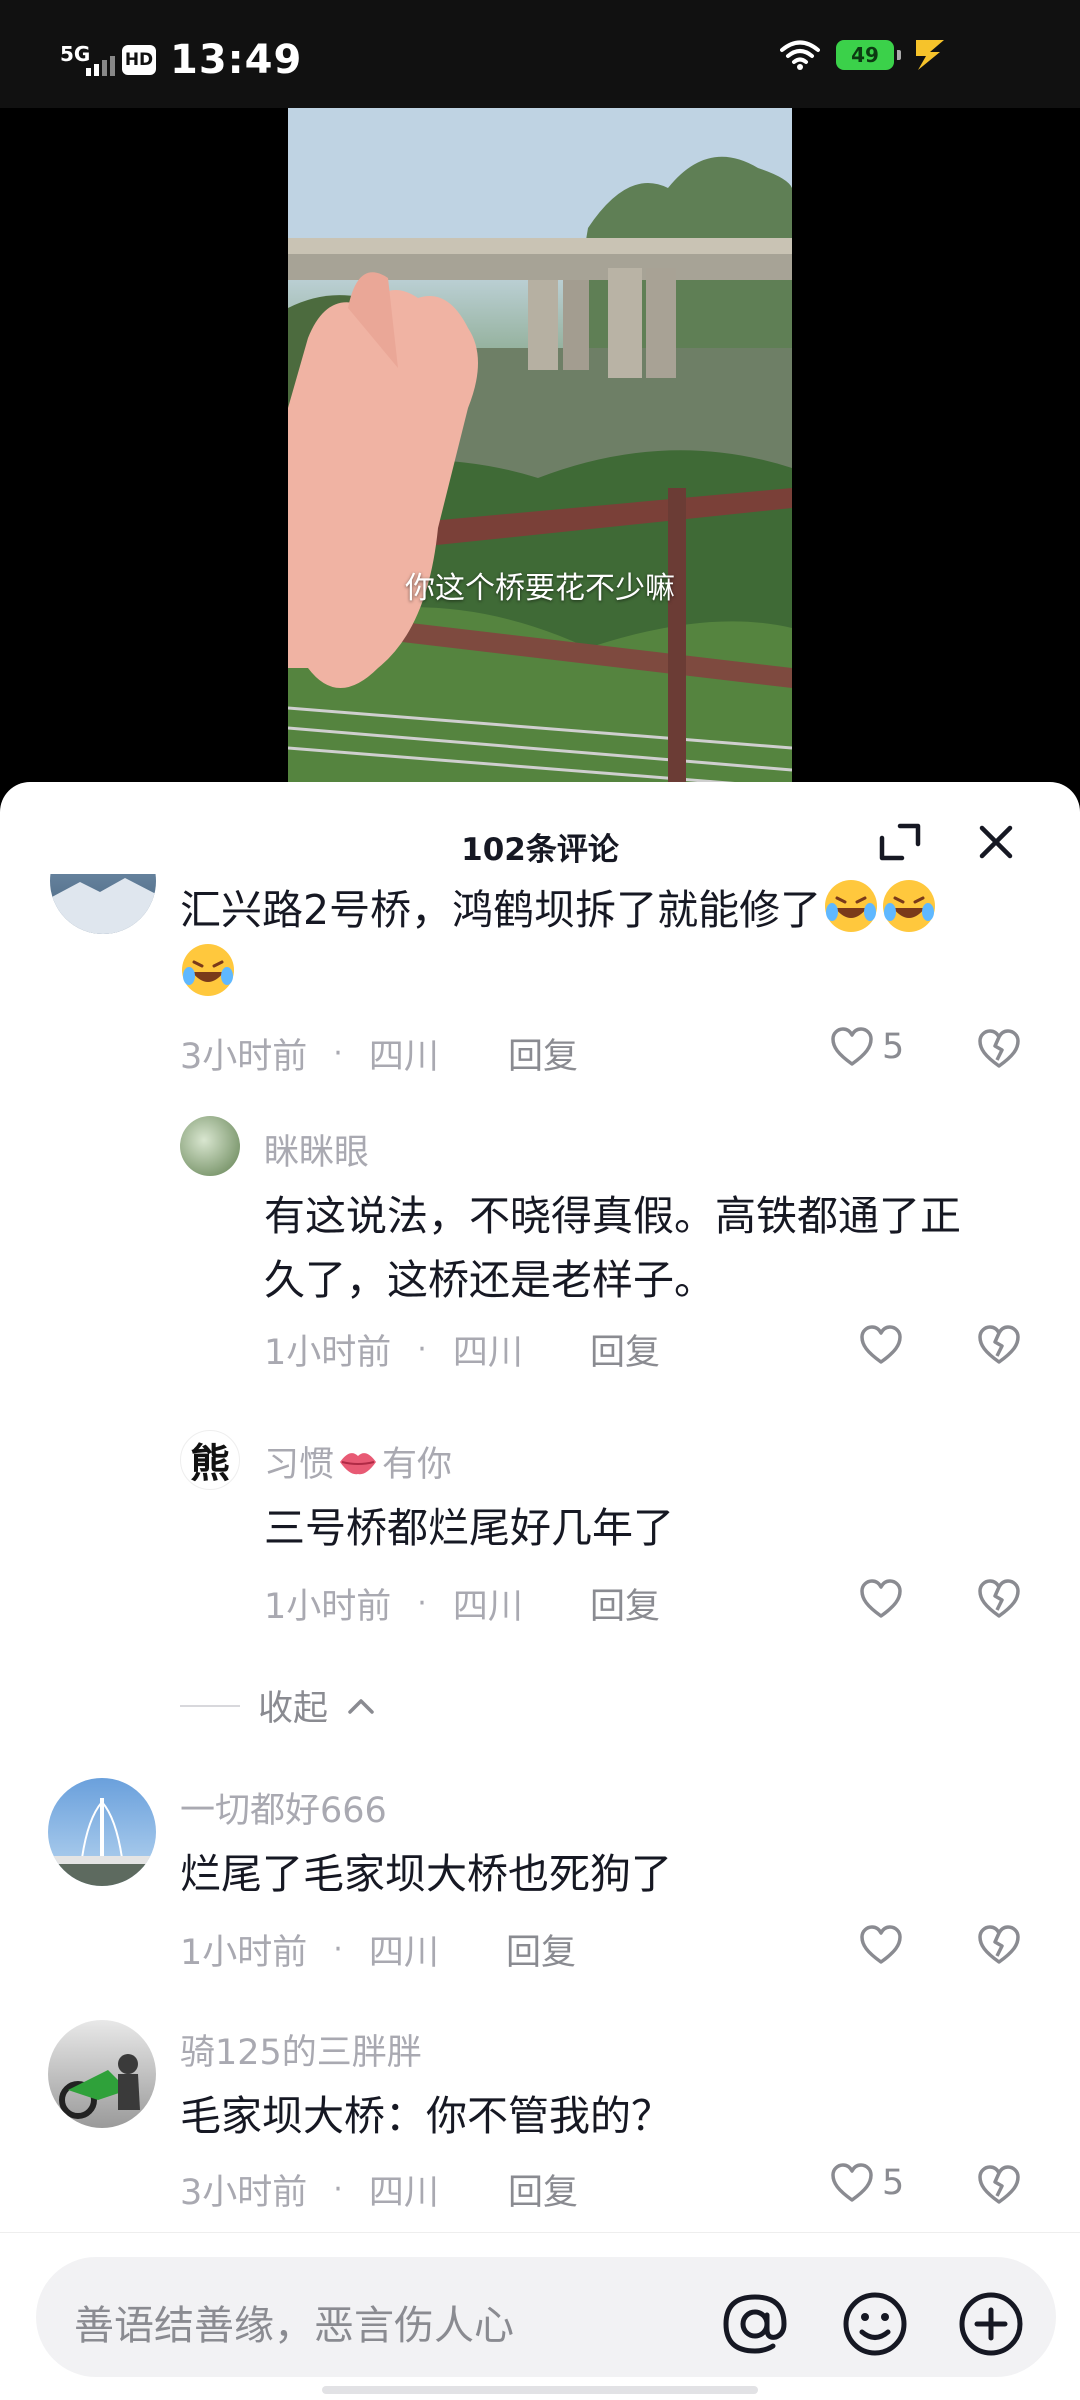  What do you see at coordinates (540, 54) in the screenshot?
I see `status-bar: 5G HD 13:49 49` at bounding box center [540, 54].